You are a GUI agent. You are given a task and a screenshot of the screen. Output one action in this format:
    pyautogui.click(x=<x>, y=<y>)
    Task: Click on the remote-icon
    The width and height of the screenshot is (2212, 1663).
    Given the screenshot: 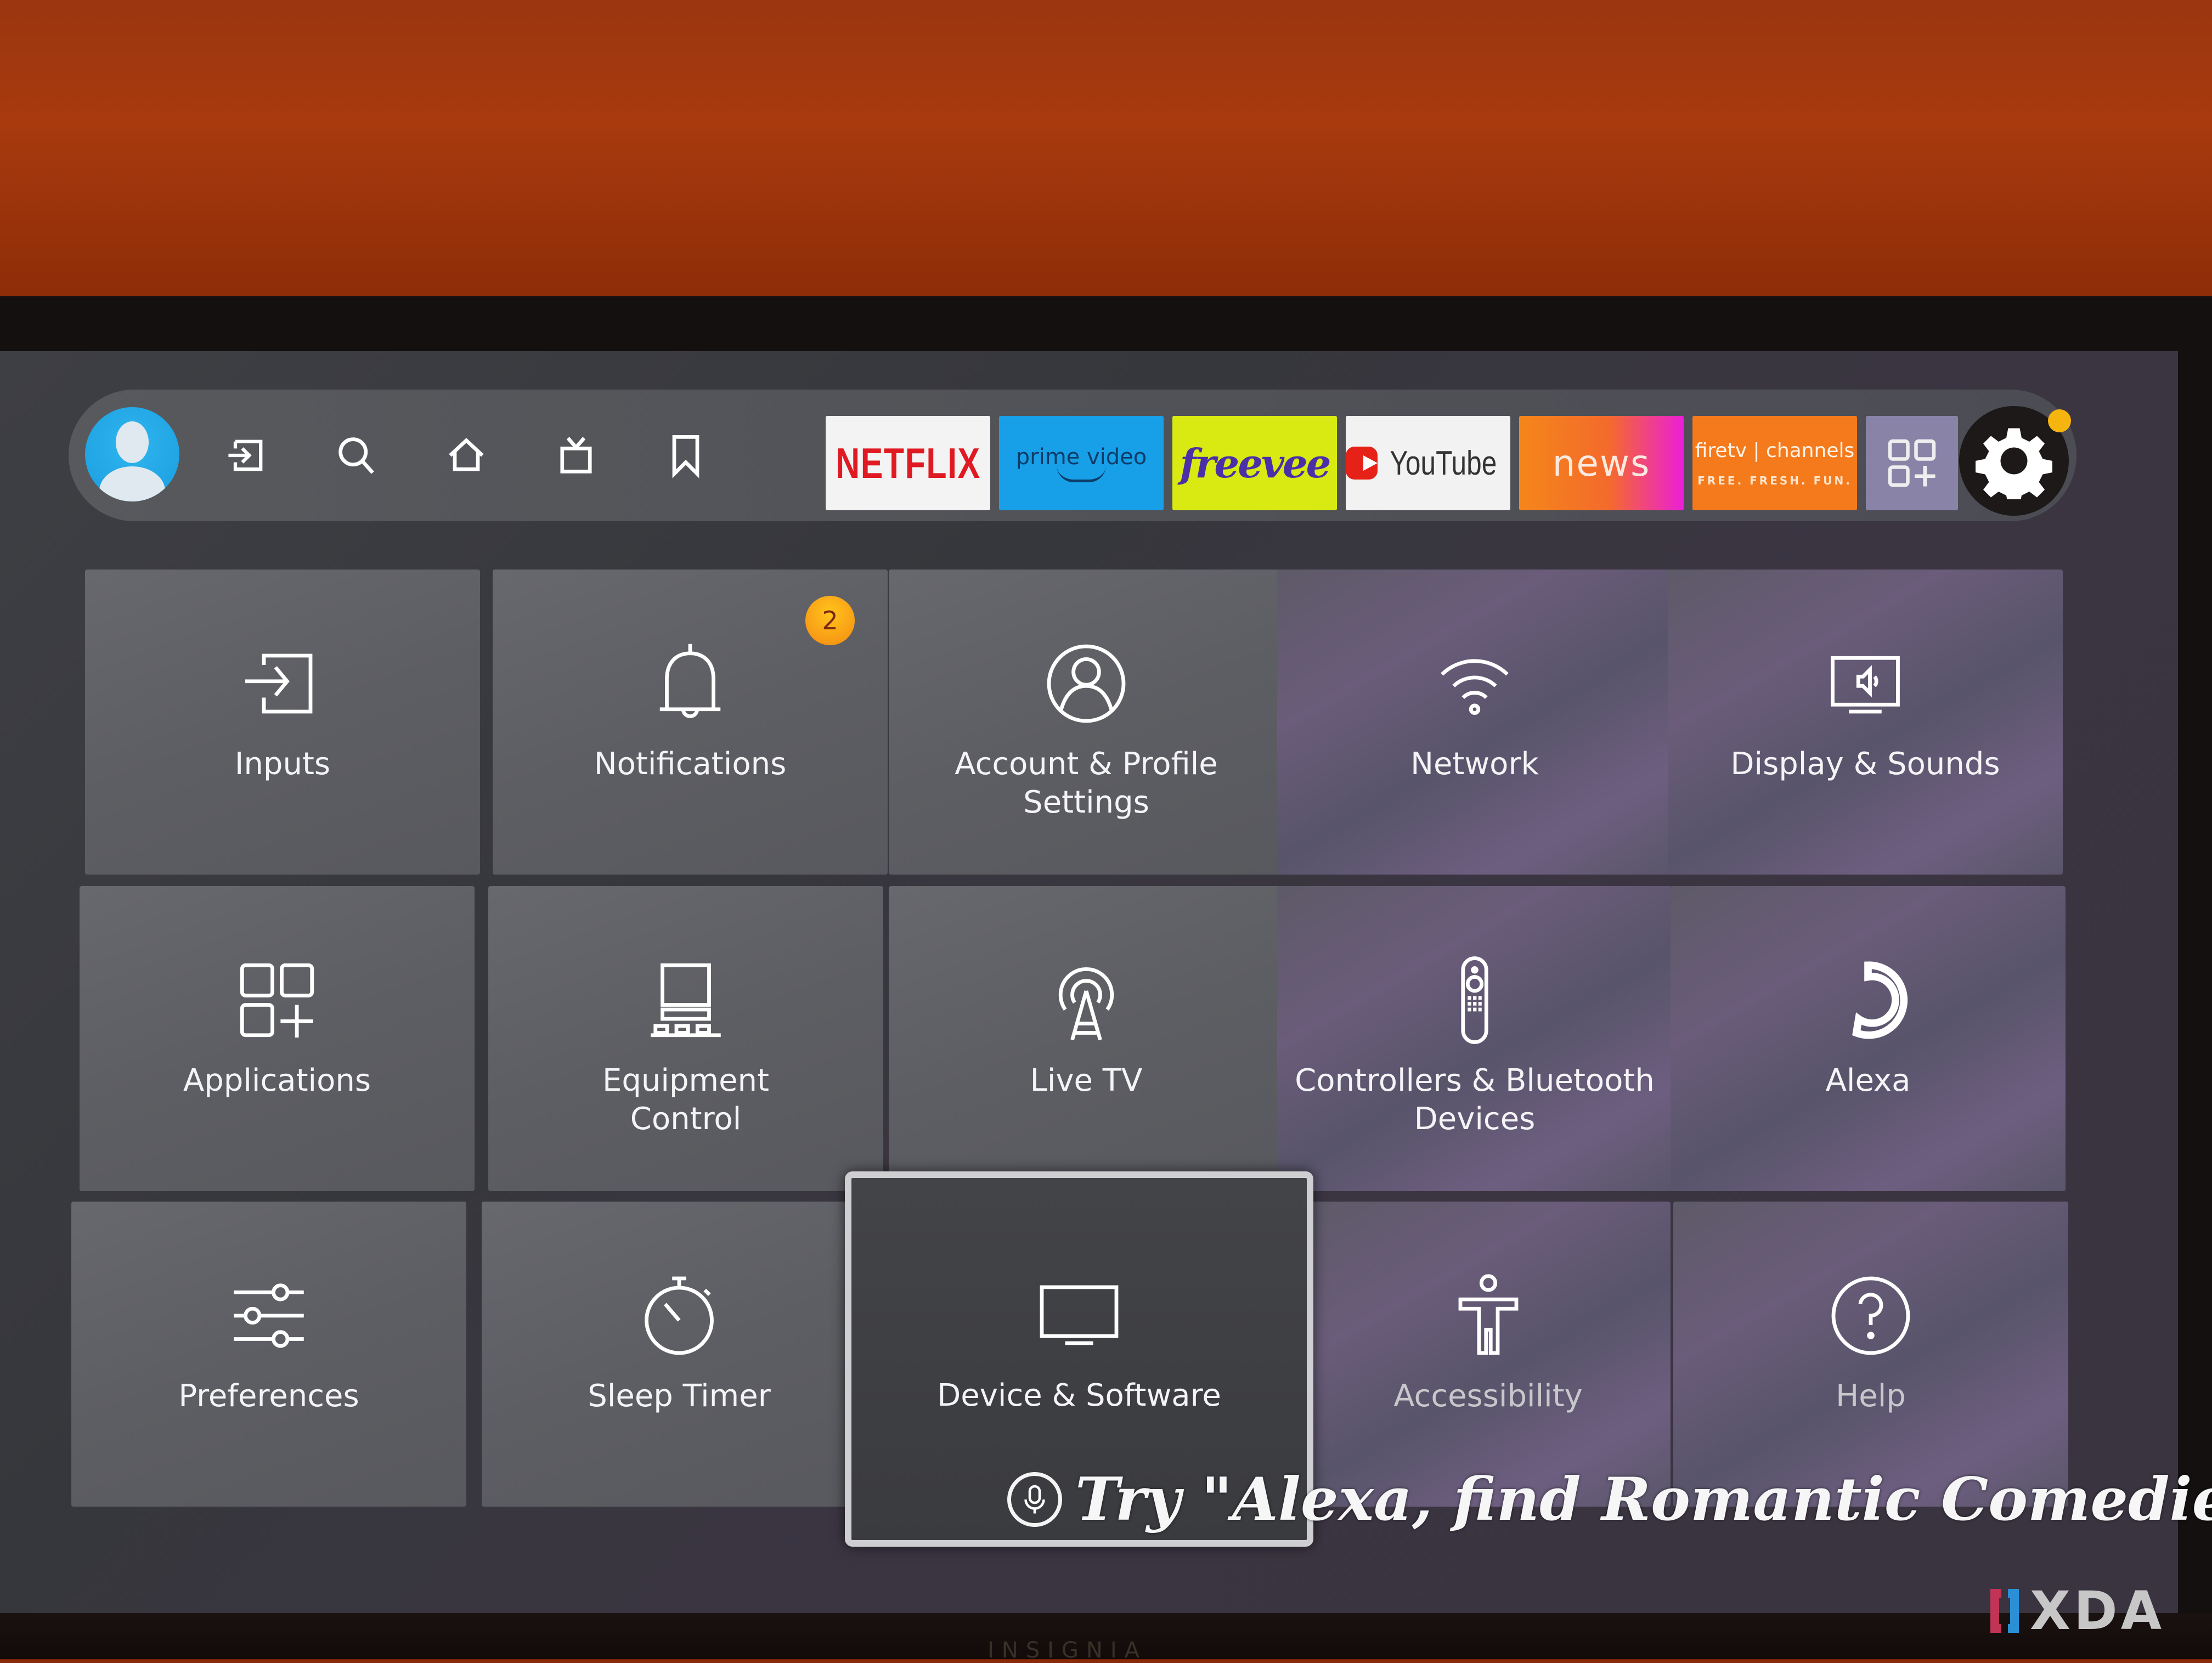 What is the action you would take?
    pyautogui.click(x=1475, y=1000)
    